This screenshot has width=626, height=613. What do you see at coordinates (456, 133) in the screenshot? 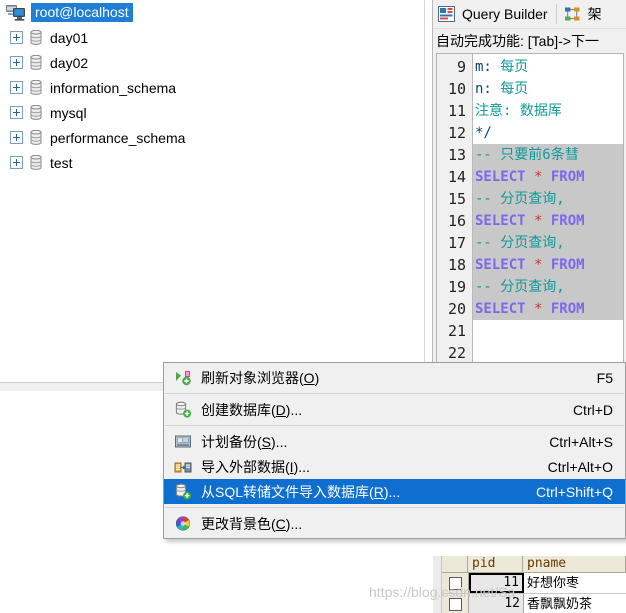
I see `line-number: 12` at bounding box center [456, 133].